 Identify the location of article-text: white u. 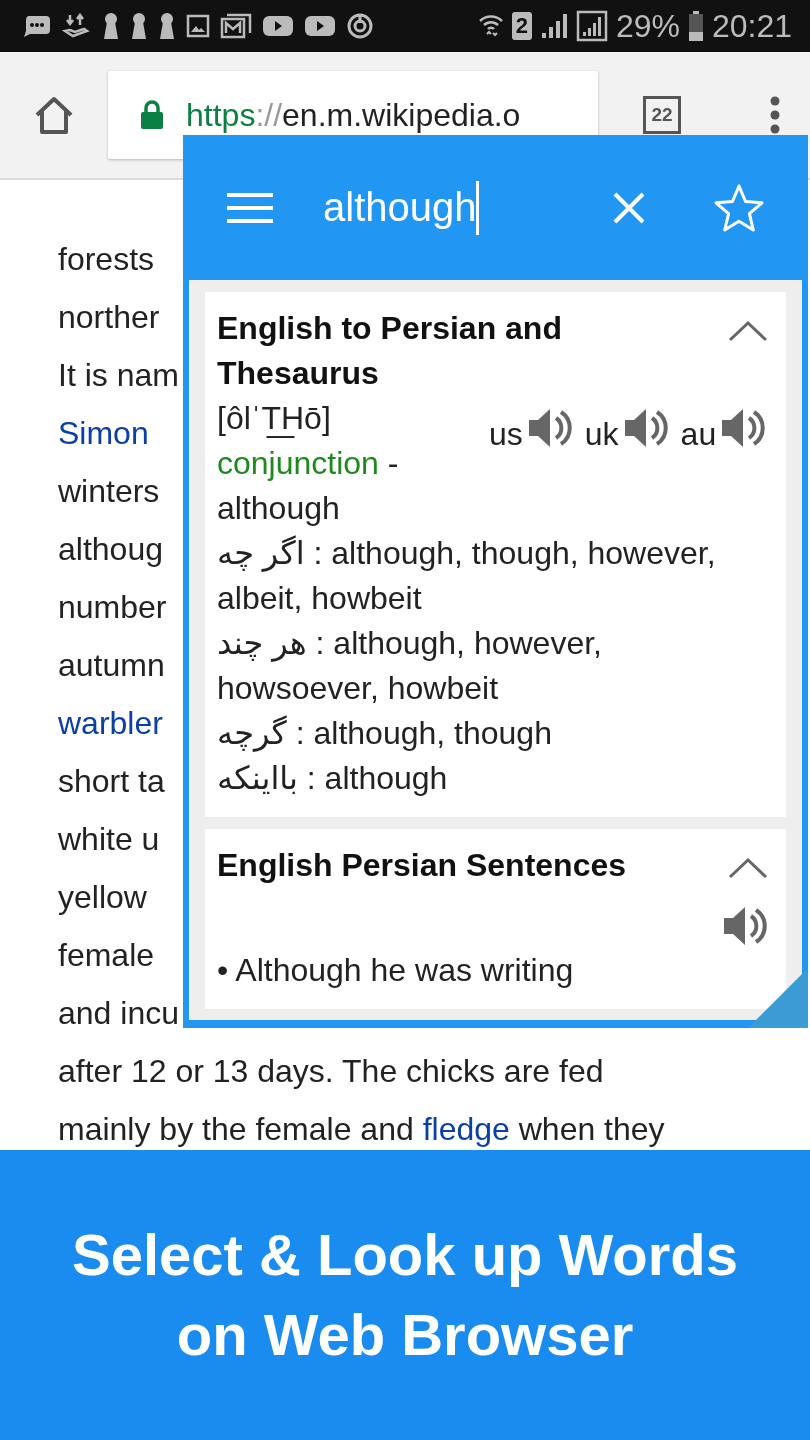
(109, 839).